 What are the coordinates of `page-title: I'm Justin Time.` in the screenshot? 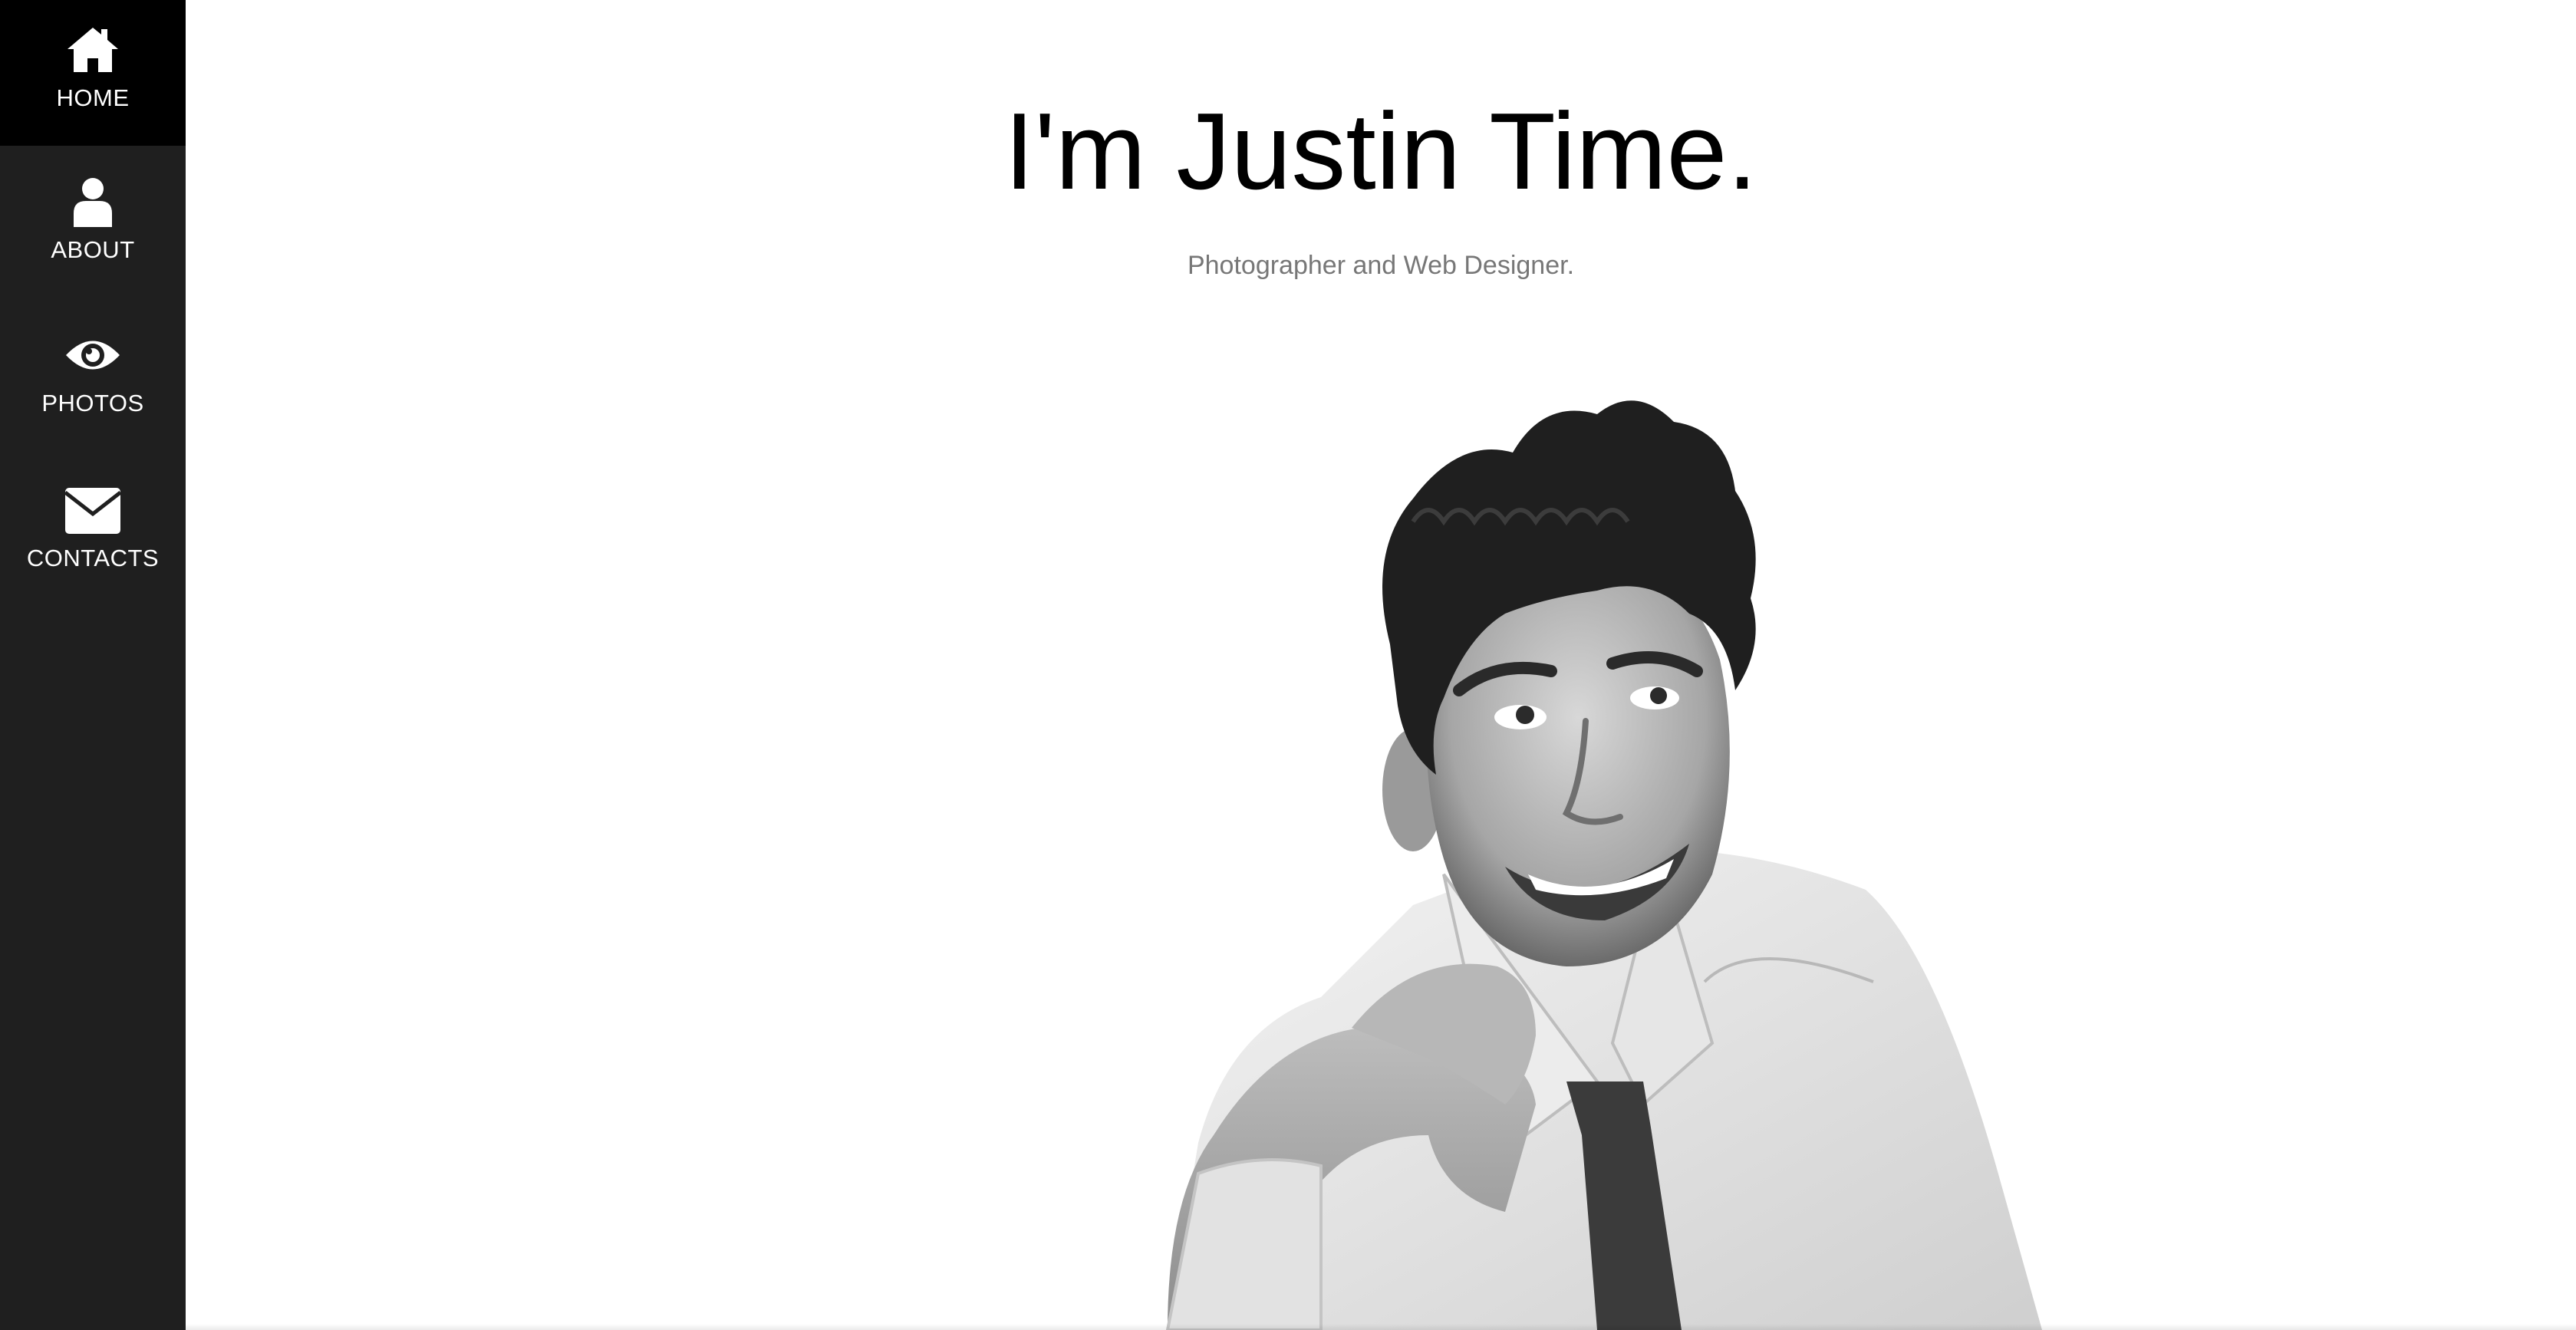 It's located at (1380, 151).